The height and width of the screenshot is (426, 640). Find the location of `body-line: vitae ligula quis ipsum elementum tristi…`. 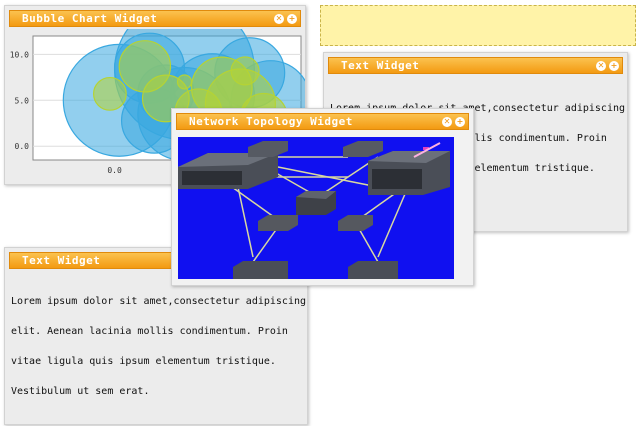

body-line: vitae ligula quis ipsum elementum tristi… is located at coordinates (143, 361).